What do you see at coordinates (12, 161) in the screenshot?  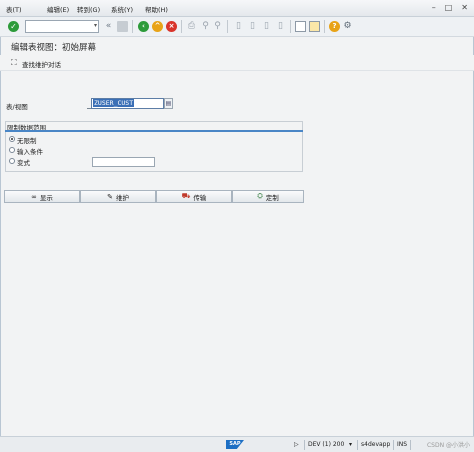 I see `radio-variant` at bounding box center [12, 161].